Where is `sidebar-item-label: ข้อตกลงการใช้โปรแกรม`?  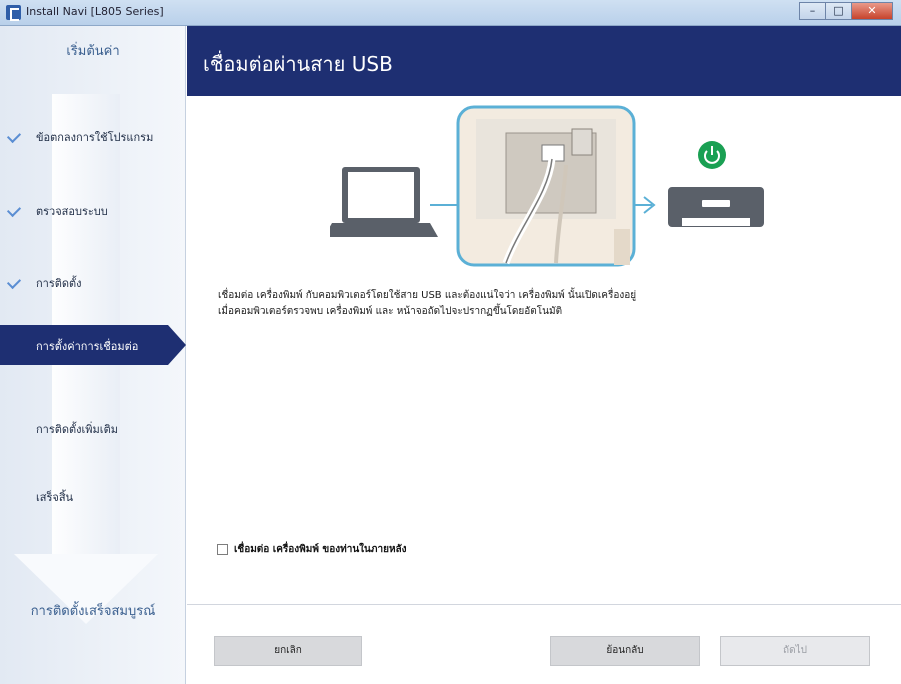
sidebar-item-label: ข้อตกลงการใช้โปรแกรม is located at coordinates (95, 137).